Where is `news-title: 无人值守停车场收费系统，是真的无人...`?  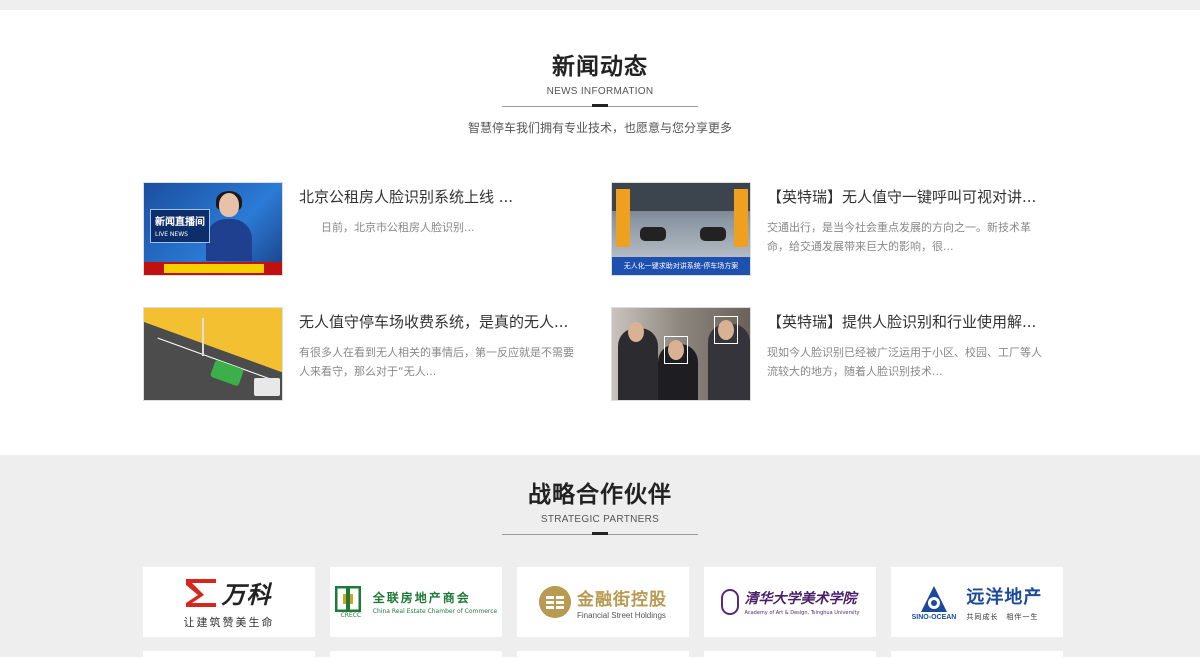
news-title: 无人值守停车场收费系统，是真的无人... is located at coordinates (441, 322).